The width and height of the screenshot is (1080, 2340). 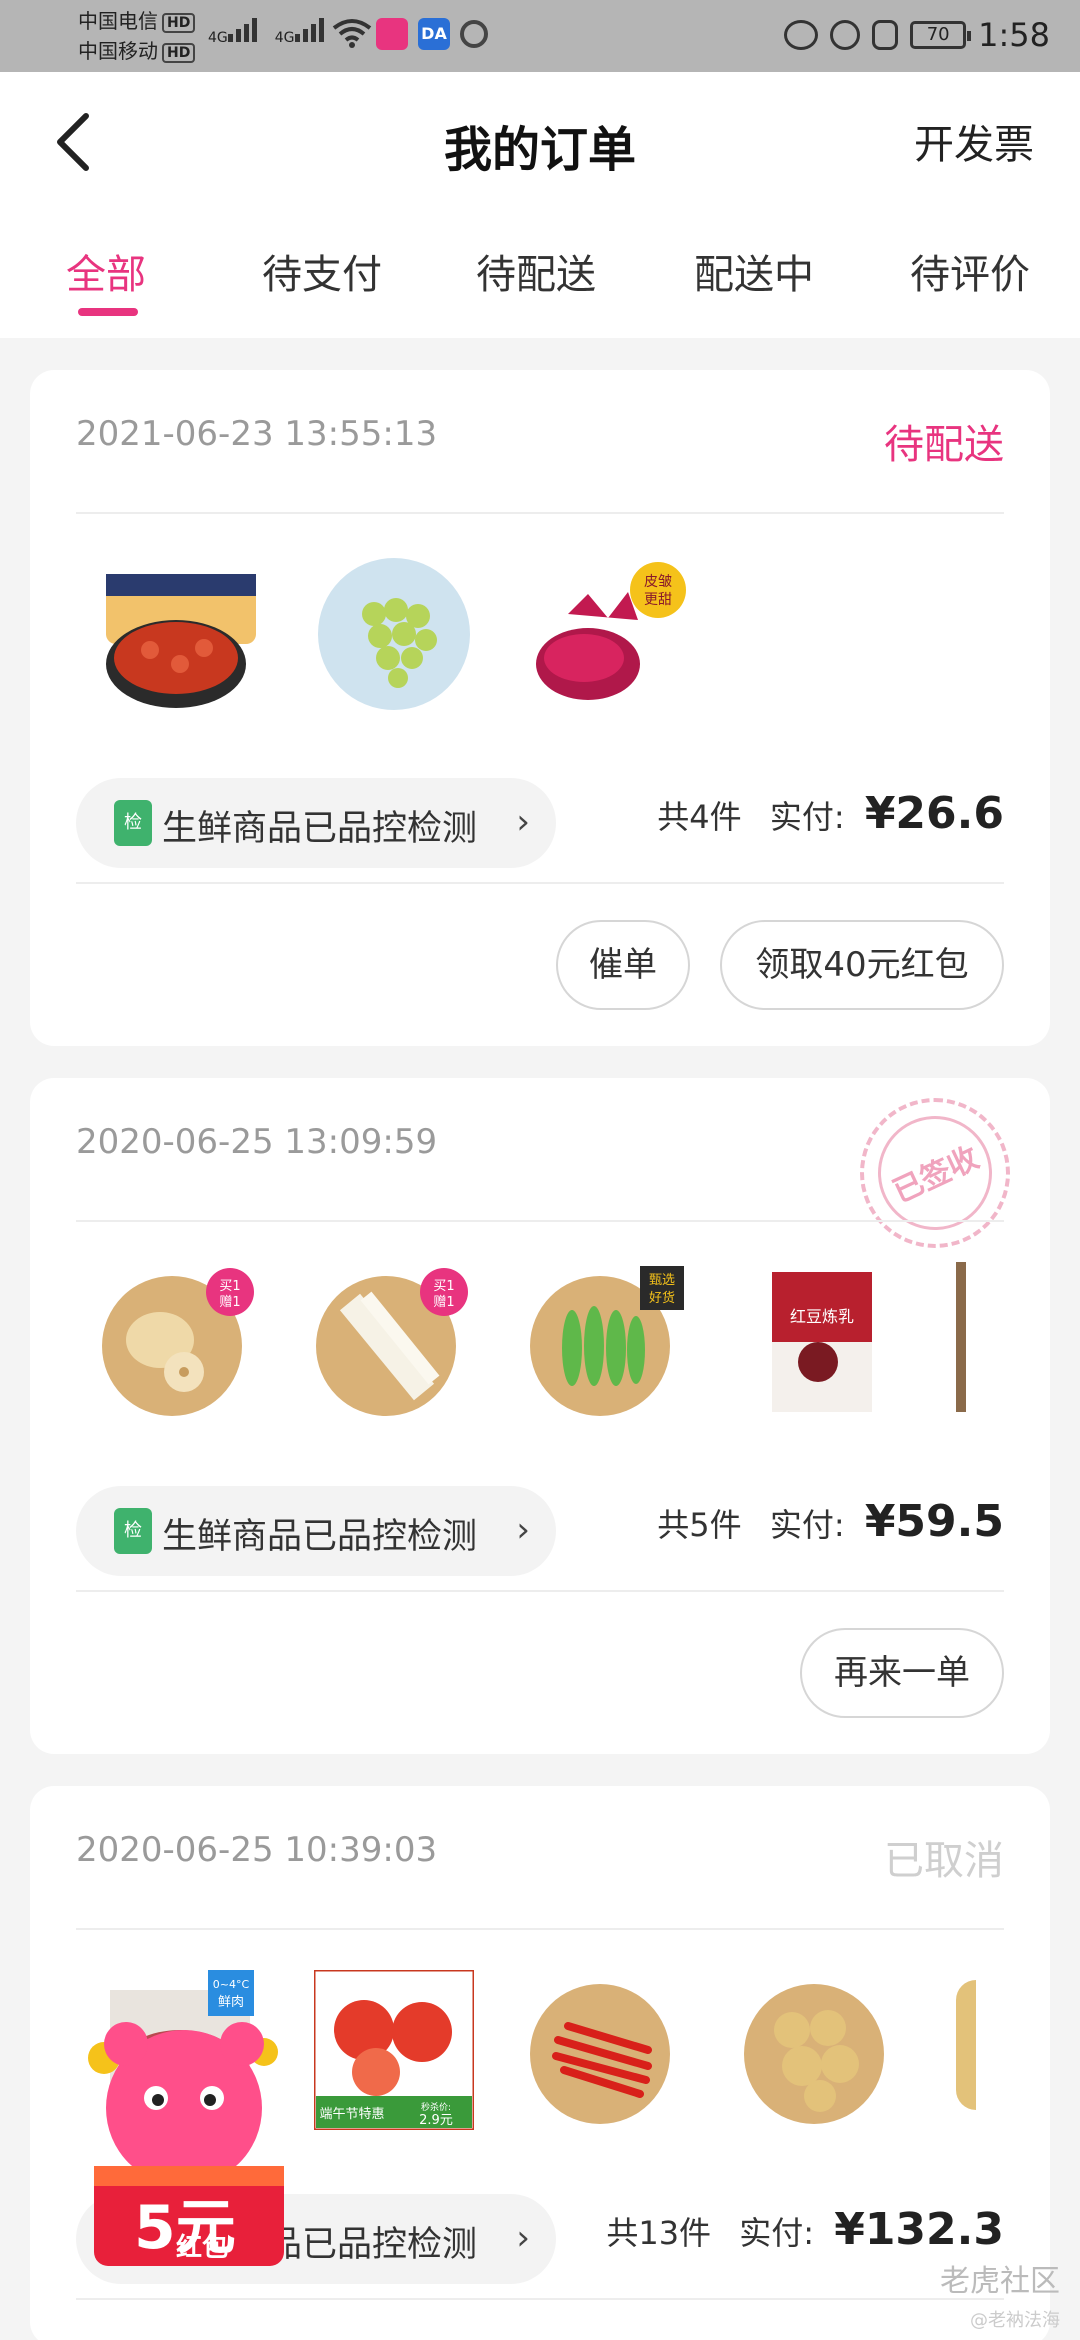 I want to click on eye-icon, so click(x=801, y=35).